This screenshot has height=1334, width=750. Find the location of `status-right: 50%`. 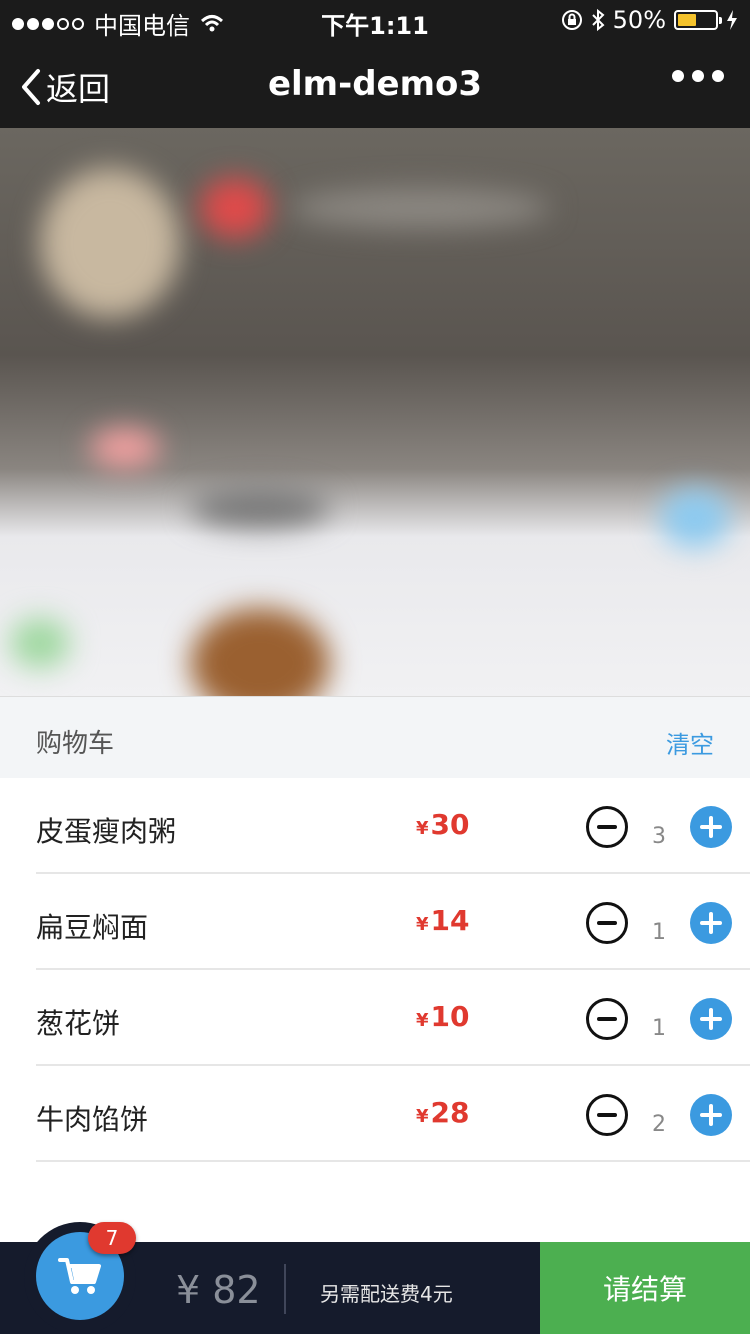

status-right: 50% is located at coordinates (649, 20).